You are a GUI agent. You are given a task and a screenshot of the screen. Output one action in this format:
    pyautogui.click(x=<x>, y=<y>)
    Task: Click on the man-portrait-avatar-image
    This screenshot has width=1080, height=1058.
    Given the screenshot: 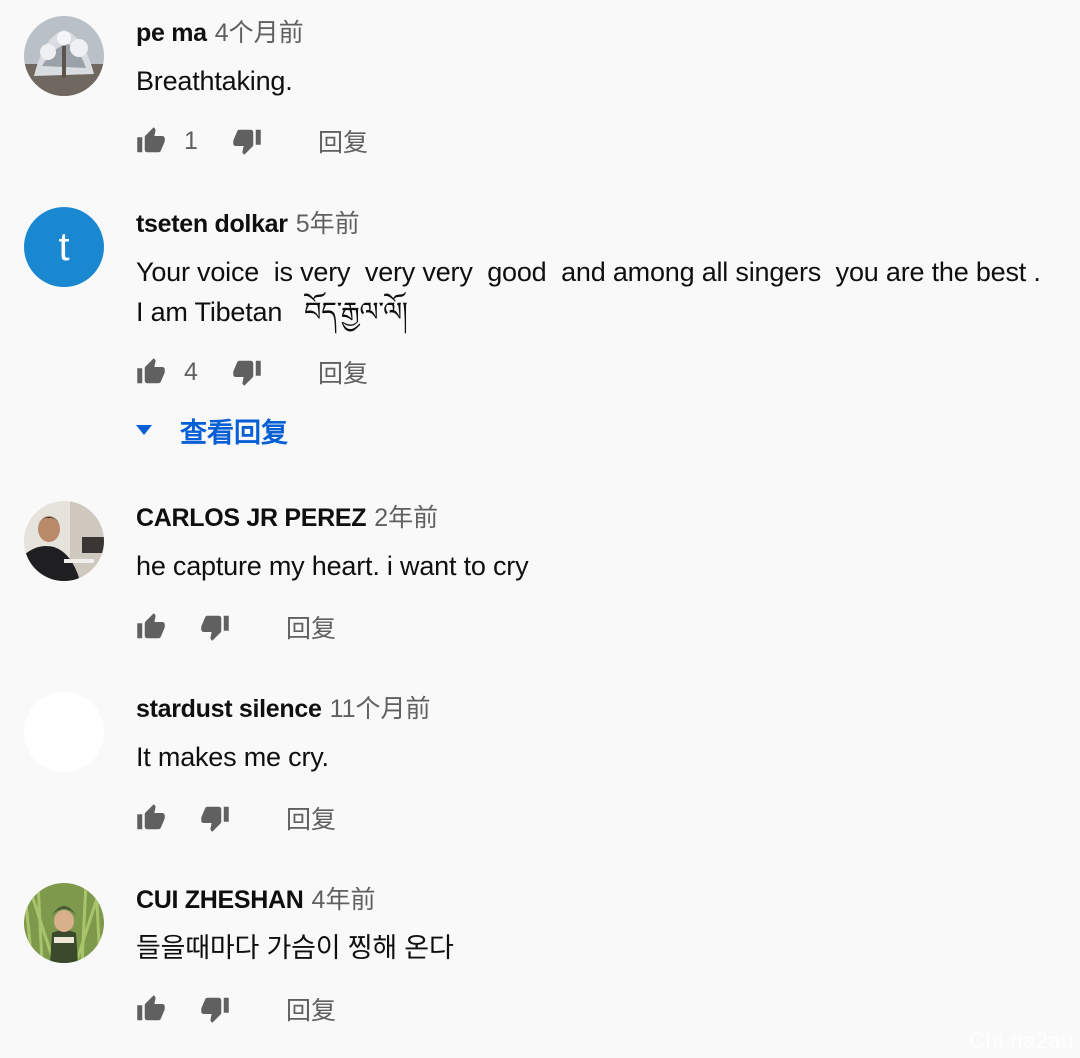 What is the action you would take?
    pyautogui.click(x=64, y=541)
    